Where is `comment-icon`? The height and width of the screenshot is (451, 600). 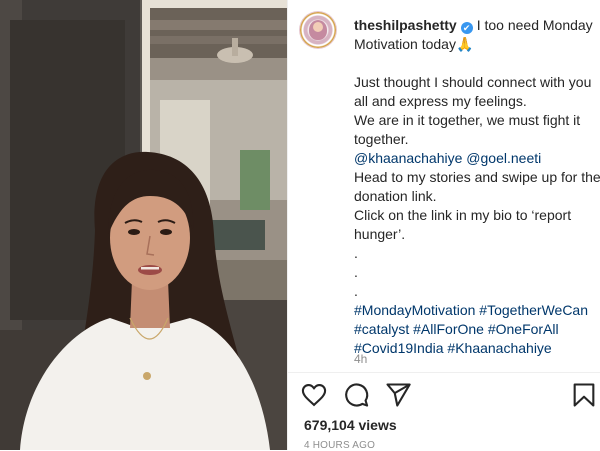
comment-icon is located at coordinates (356, 395).